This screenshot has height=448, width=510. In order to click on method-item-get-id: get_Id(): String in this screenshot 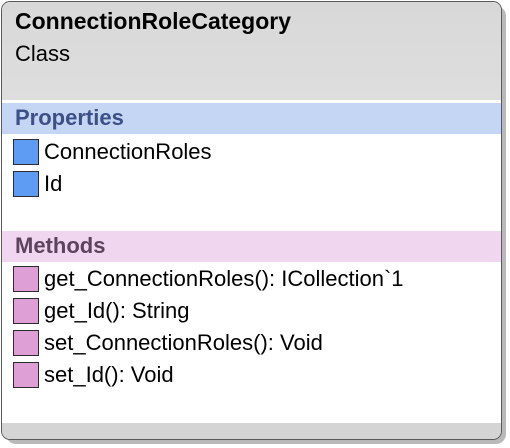, I will do `click(101, 311)`.